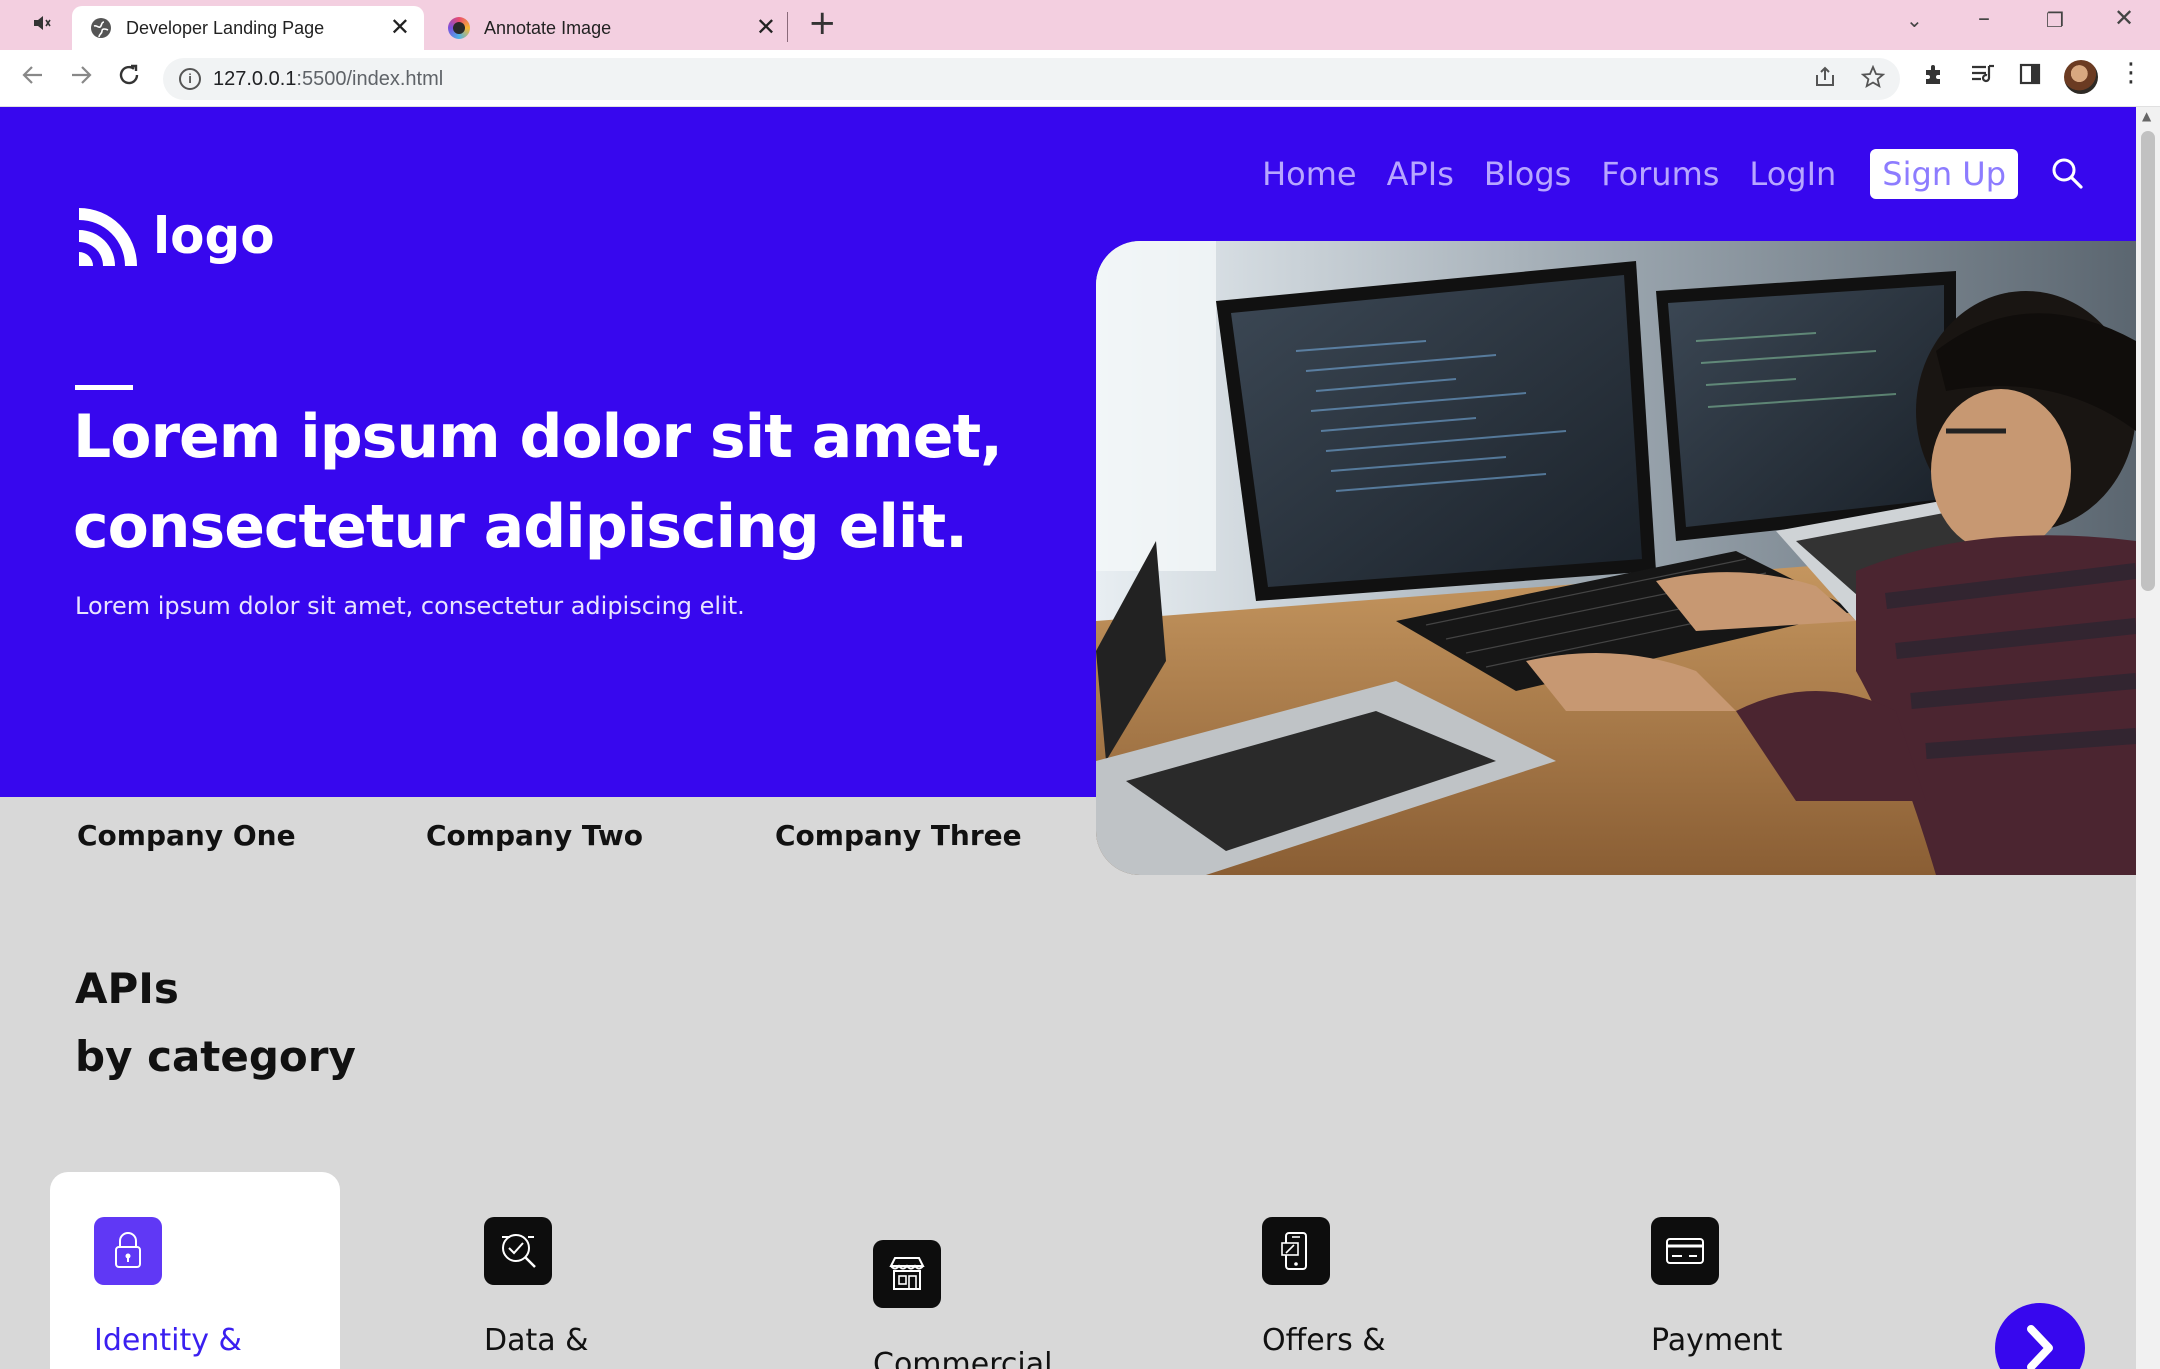 This screenshot has height=1369, width=2160. What do you see at coordinates (1825, 80) in the screenshot?
I see `share-icon` at bounding box center [1825, 80].